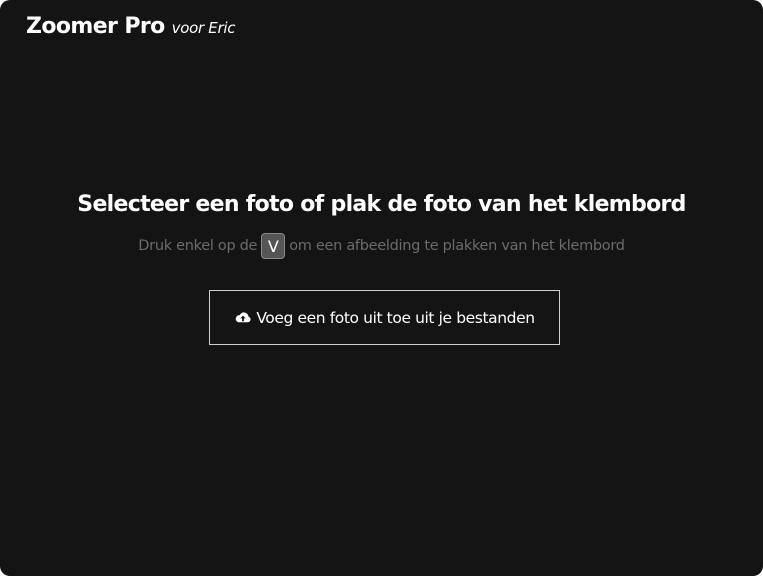 The image size is (763, 576). I want to click on hint-text-before: Druk enkel op de, so click(198, 246).